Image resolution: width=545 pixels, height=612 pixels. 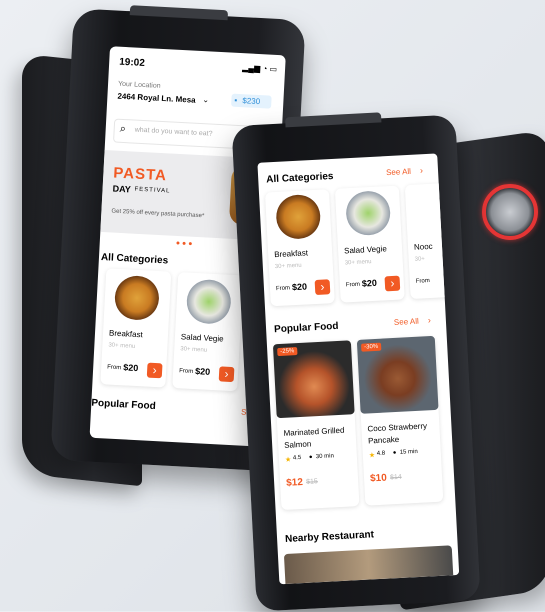 I want to click on location-address: 2464 Royal Ln. Mesa, so click(x=156, y=98).